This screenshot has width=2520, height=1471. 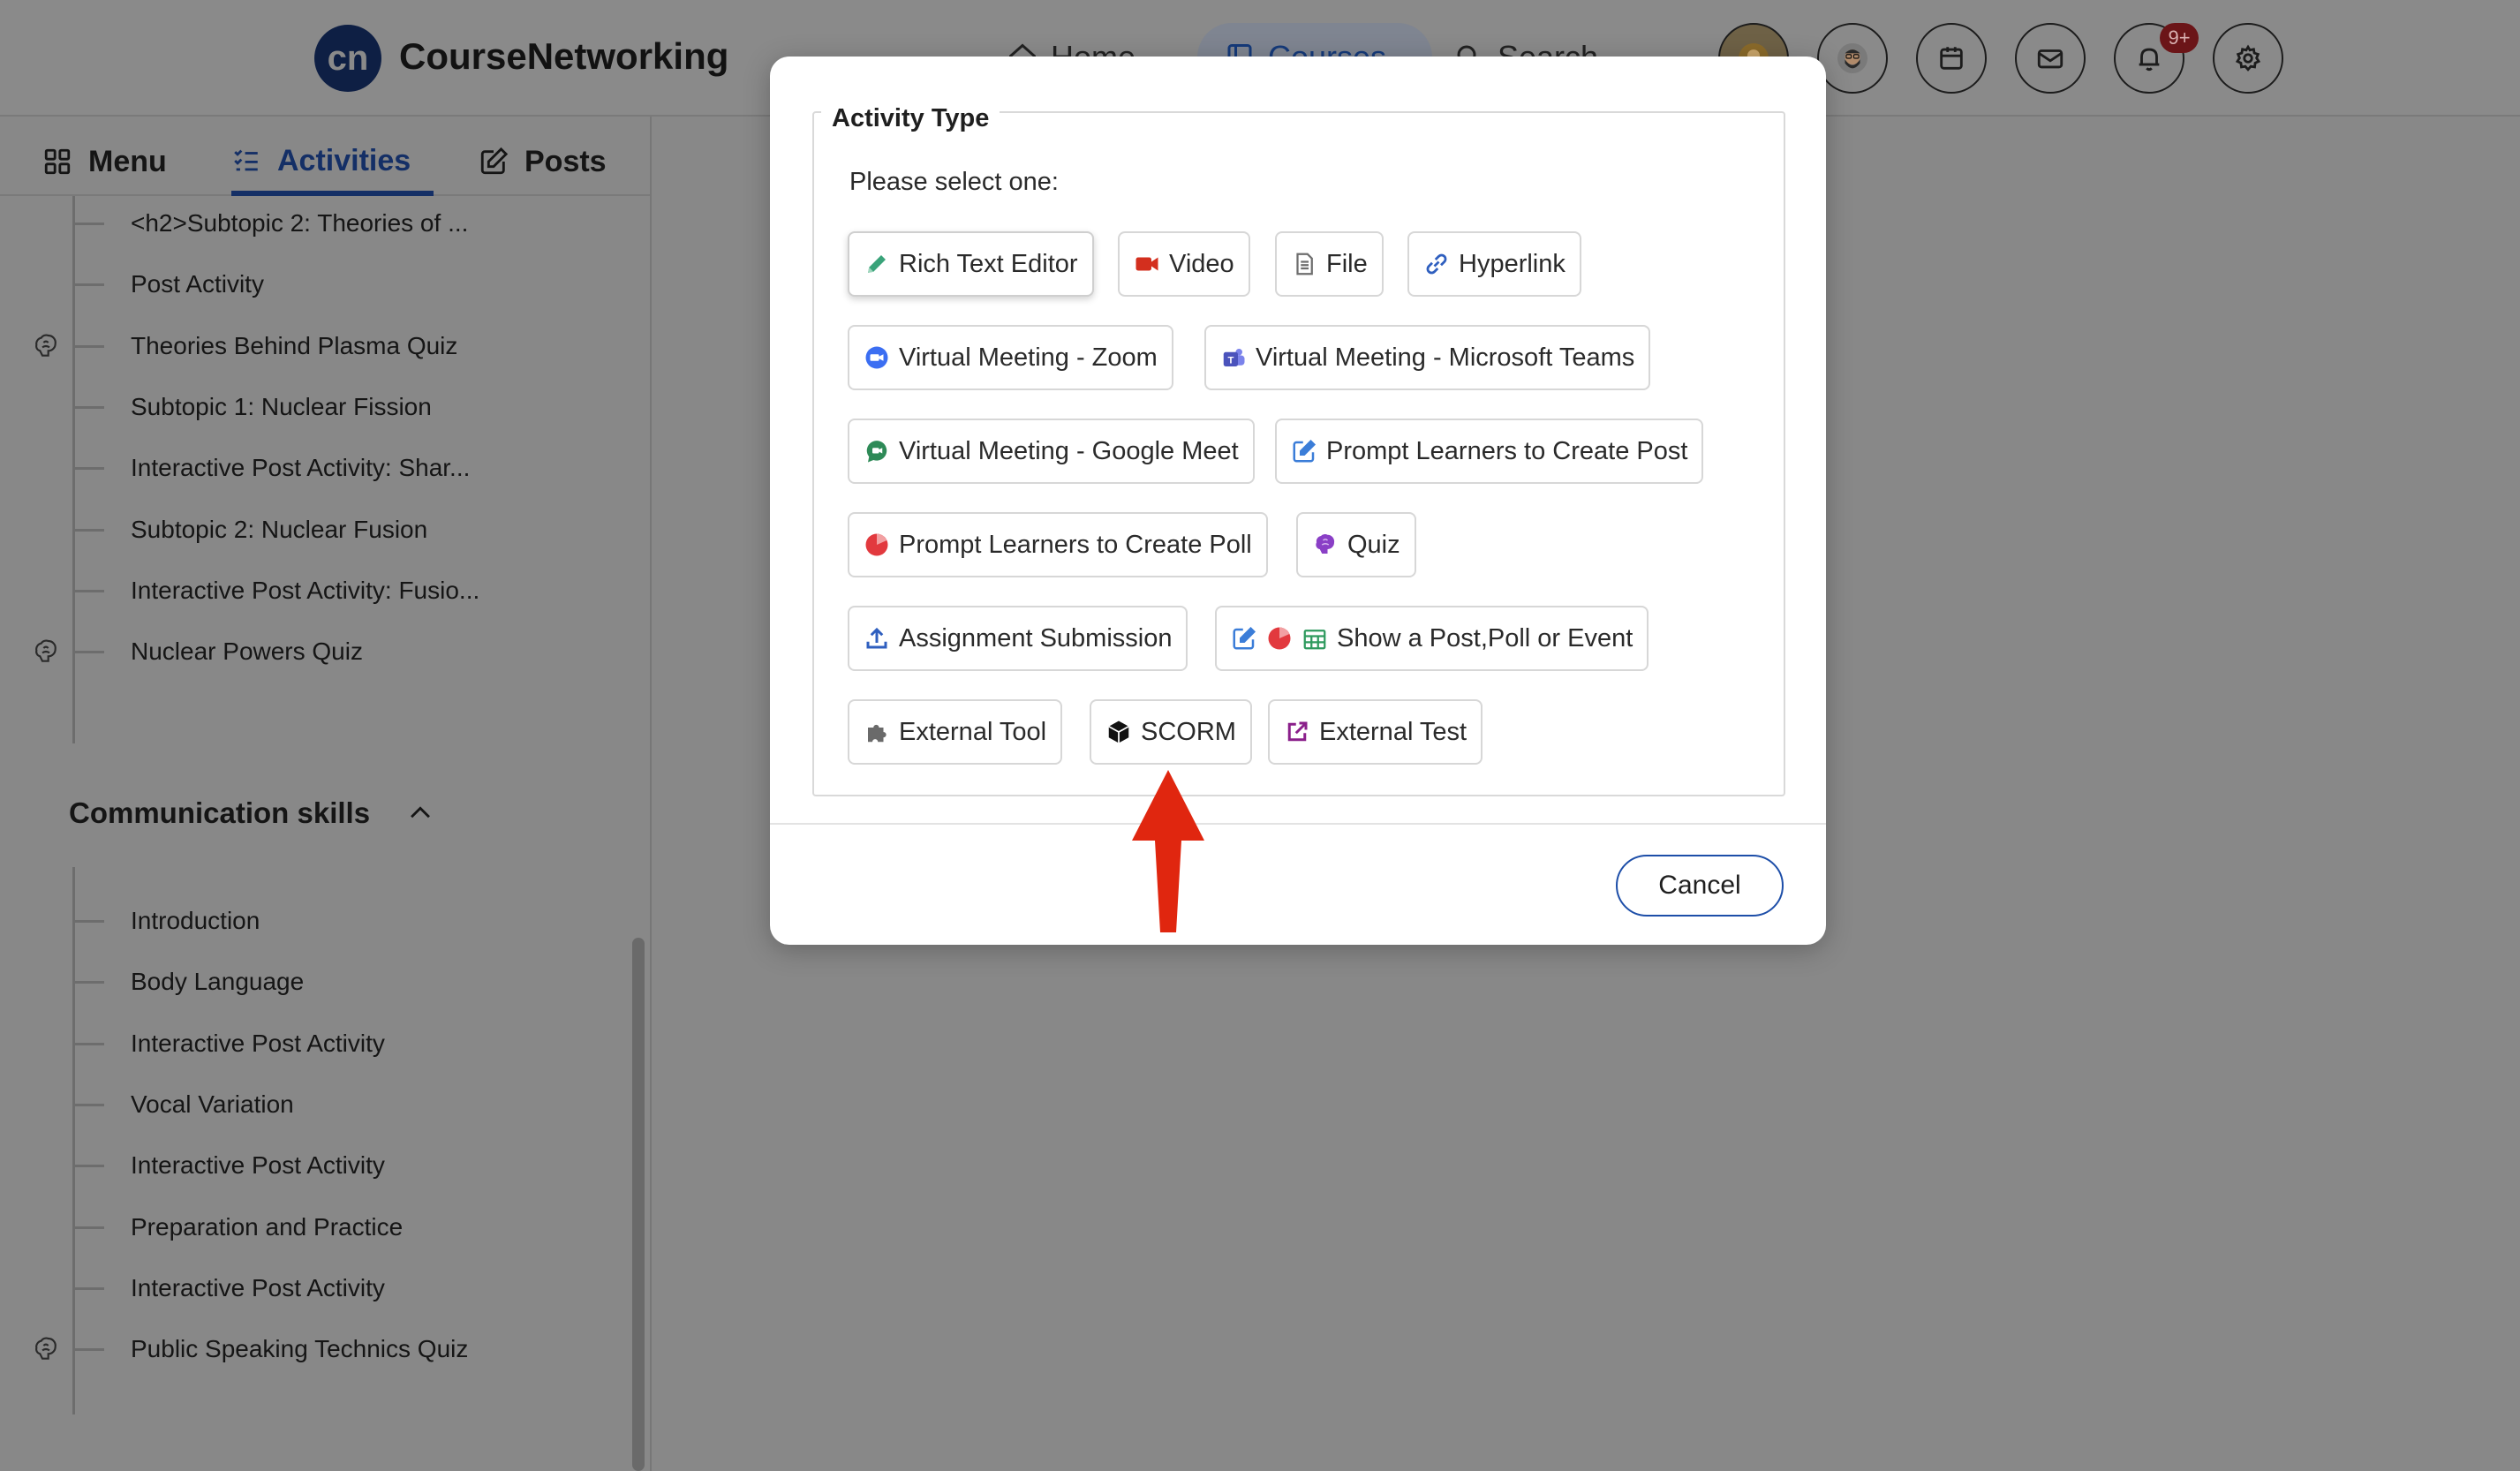 I want to click on link-icon, so click(x=1436, y=264).